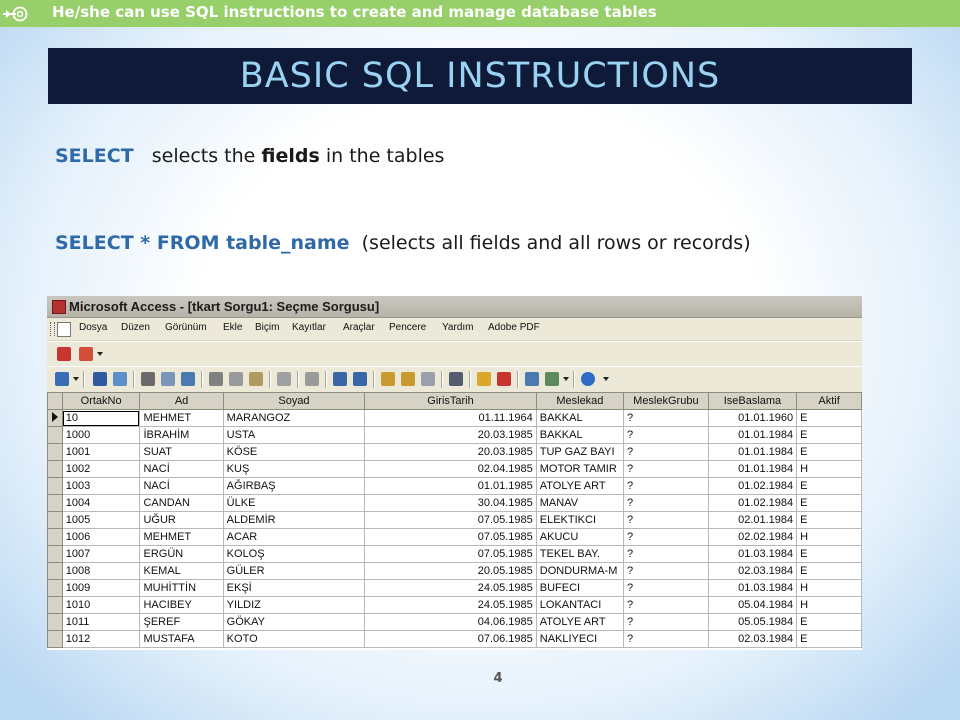 This screenshot has width=960, height=720. What do you see at coordinates (752, 401) in the screenshot?
I see `column-header: IseBaslama` at bounding box center [752, 401].